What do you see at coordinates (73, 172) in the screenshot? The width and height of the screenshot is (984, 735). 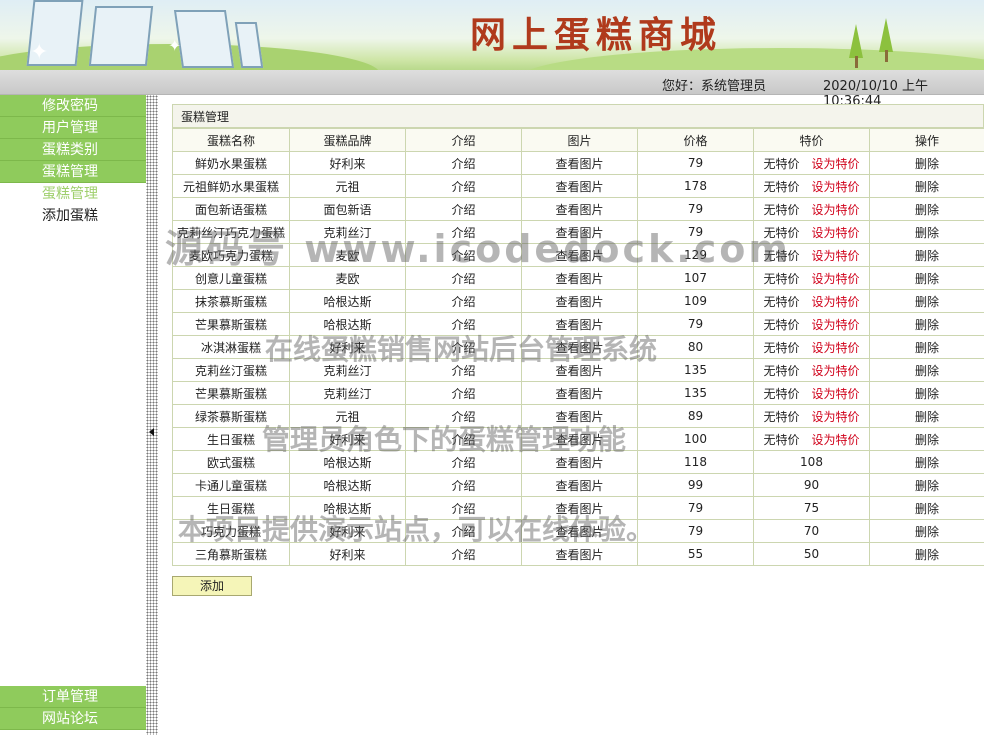 I see `sidebar-item-cake-management: 蛋糕管理` at bounding box center [73, 172].